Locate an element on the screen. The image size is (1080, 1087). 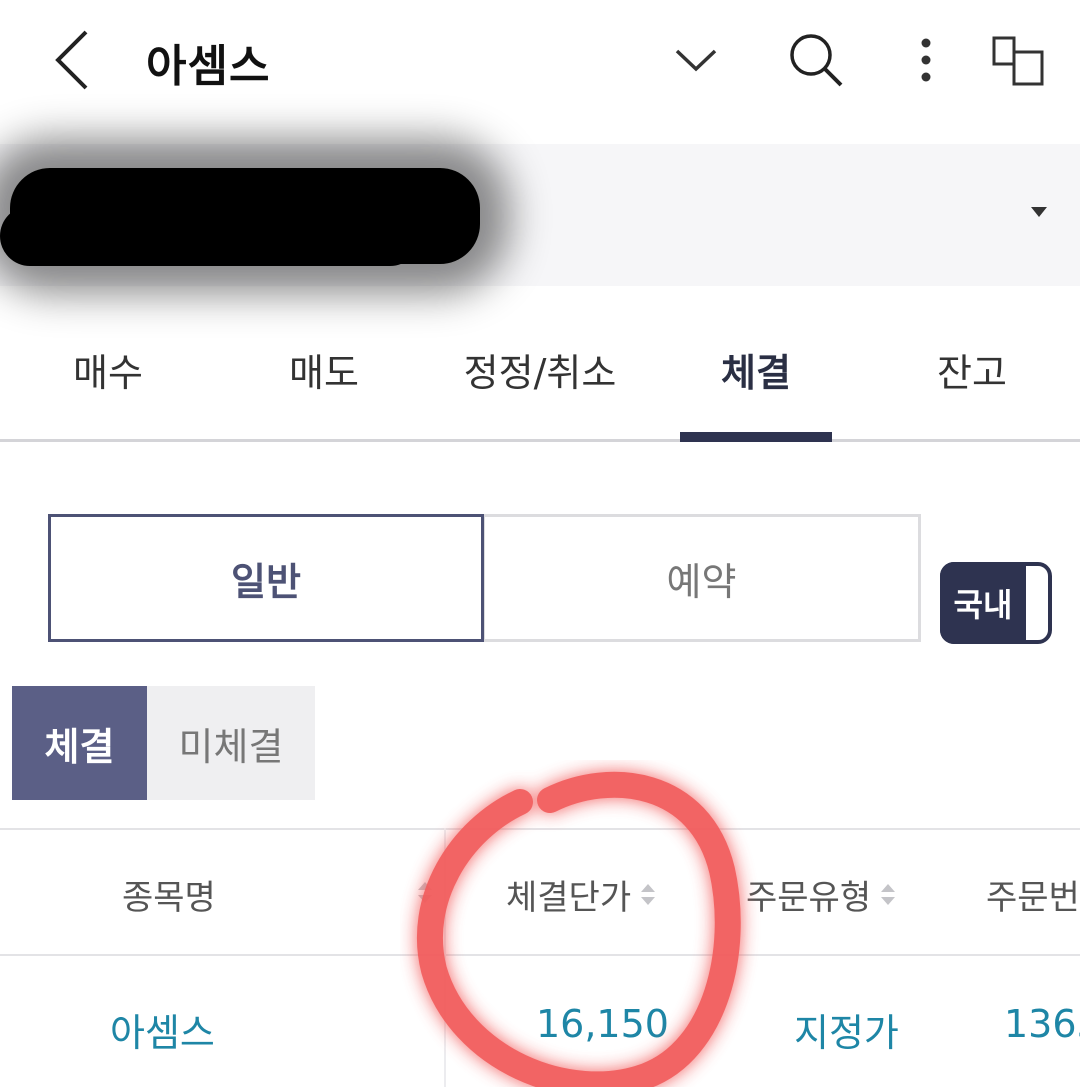
page-title: 아셈스 is located at coordinates (208, 66).